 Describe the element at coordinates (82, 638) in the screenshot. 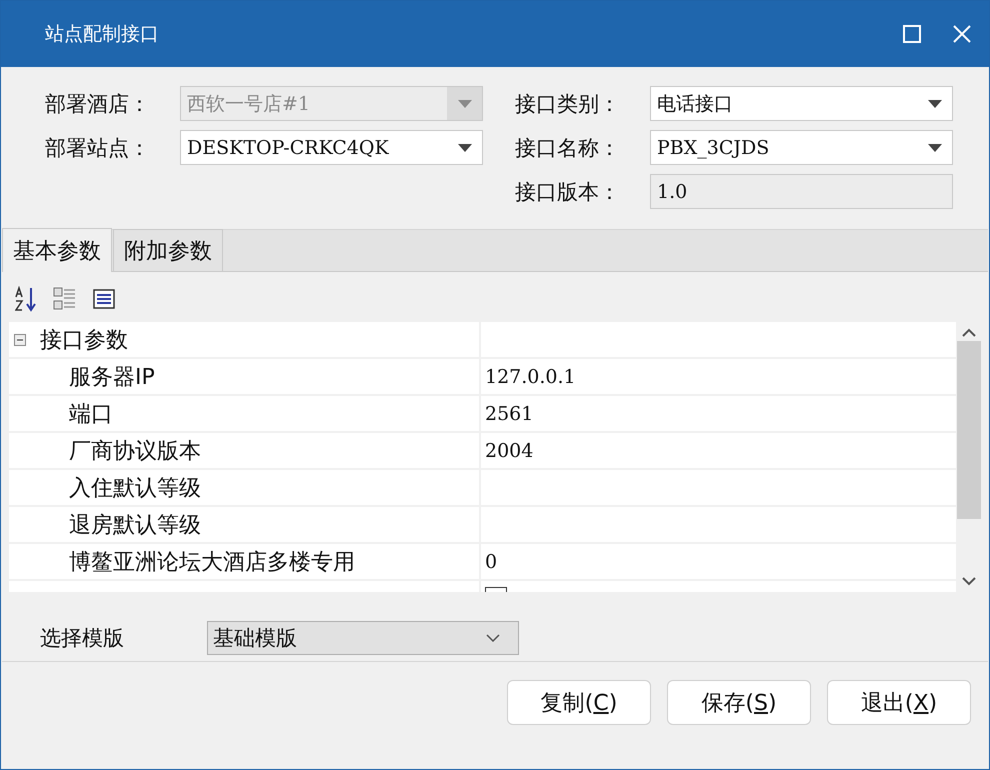

I see `template-label: 选择模版` at that location.